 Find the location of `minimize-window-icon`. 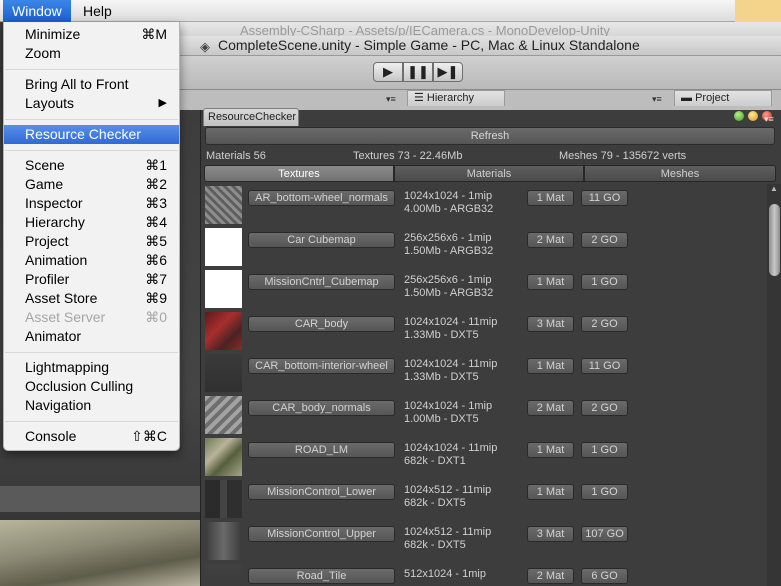

minimize-window-icon is located at coordinates (753, 116).